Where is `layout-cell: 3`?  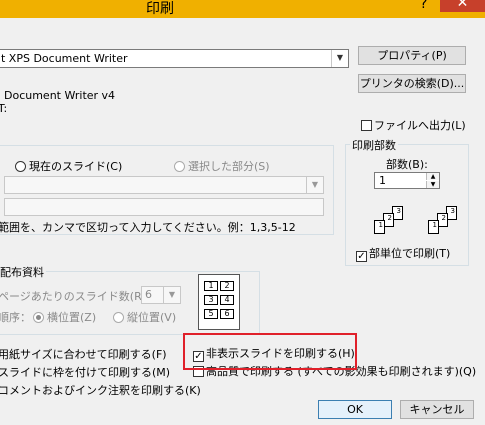
layout-cell: 3 is located at coordinates (211, 300).